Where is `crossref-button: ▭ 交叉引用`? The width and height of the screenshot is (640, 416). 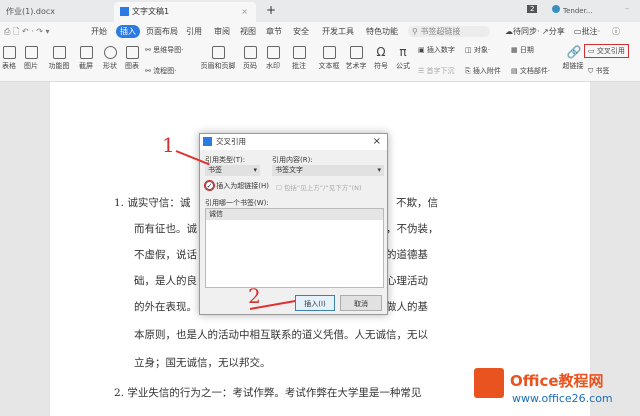 crossref-button: ▭ 交叉引用 is located at coordinates (606, 51).